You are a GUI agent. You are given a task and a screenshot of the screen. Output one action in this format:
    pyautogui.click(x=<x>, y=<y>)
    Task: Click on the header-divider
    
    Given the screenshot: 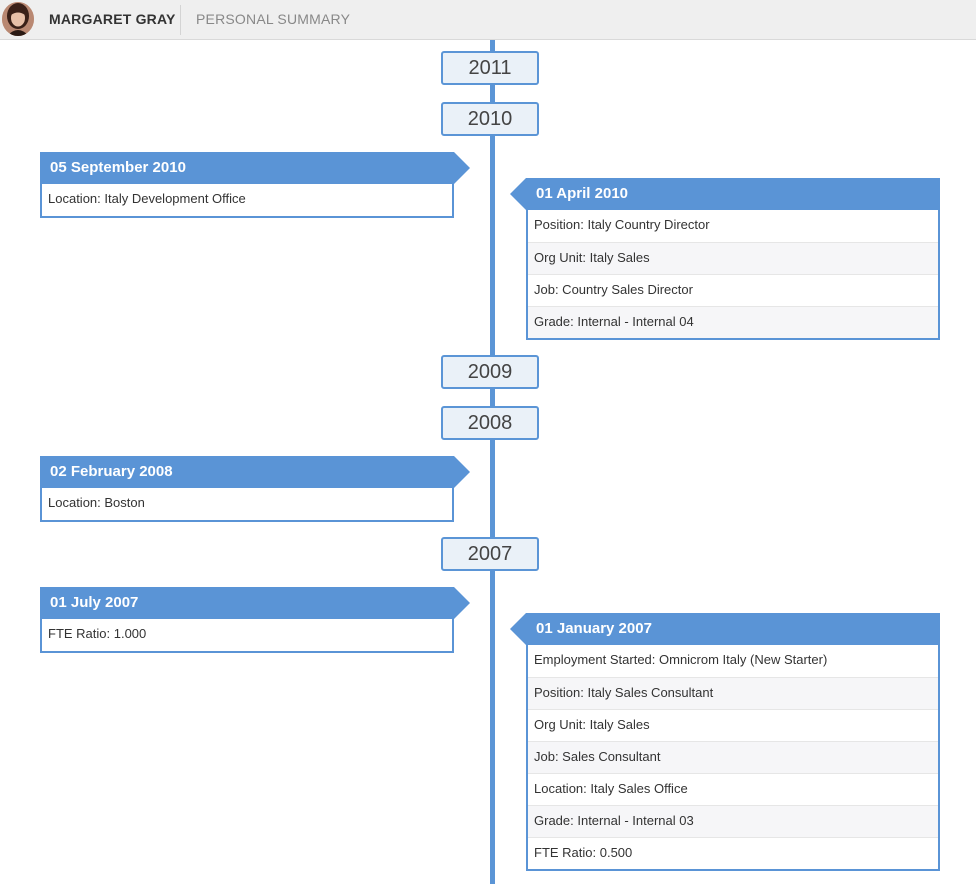 What is the action you would take?
    pyautogui.click(x=180, y=20)
    